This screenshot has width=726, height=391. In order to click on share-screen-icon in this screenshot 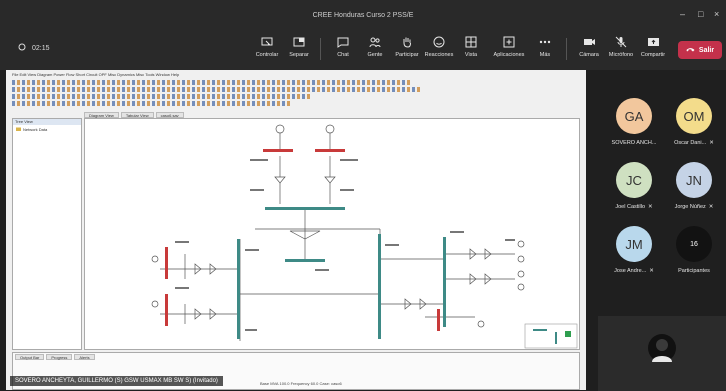, I will do `click(653, 42)`.